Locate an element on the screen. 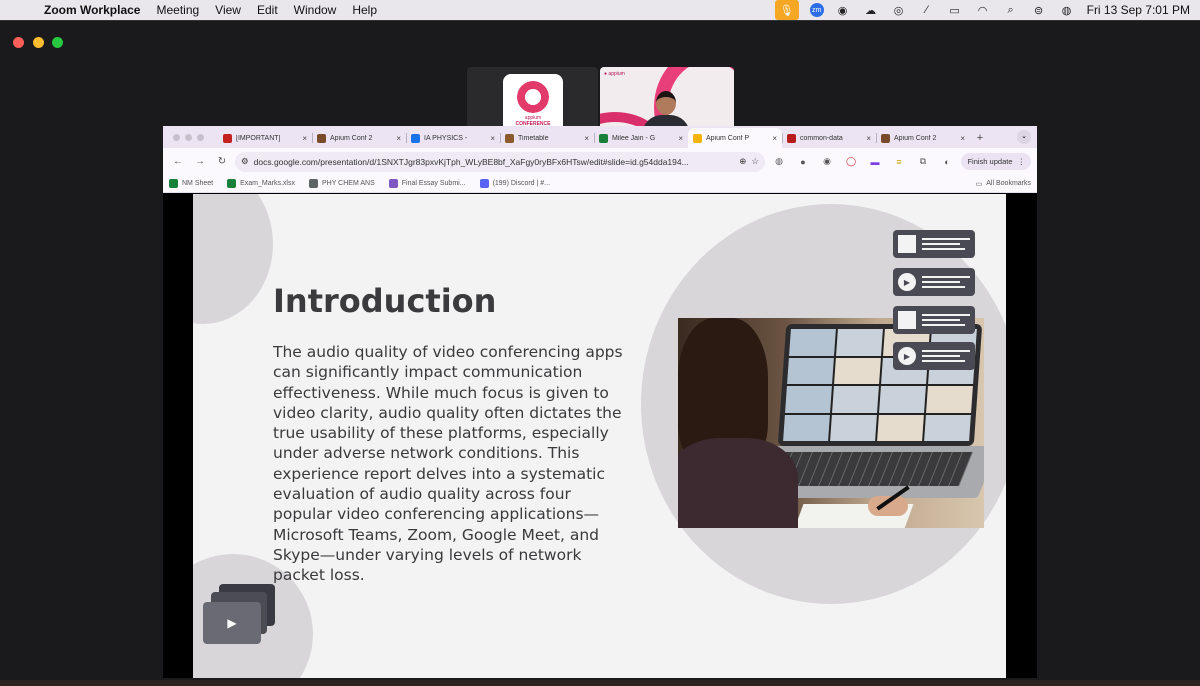 This screenshot has width=1200, height=686. layers-extension-icon: ≡ is located at coordinates (899, 162).